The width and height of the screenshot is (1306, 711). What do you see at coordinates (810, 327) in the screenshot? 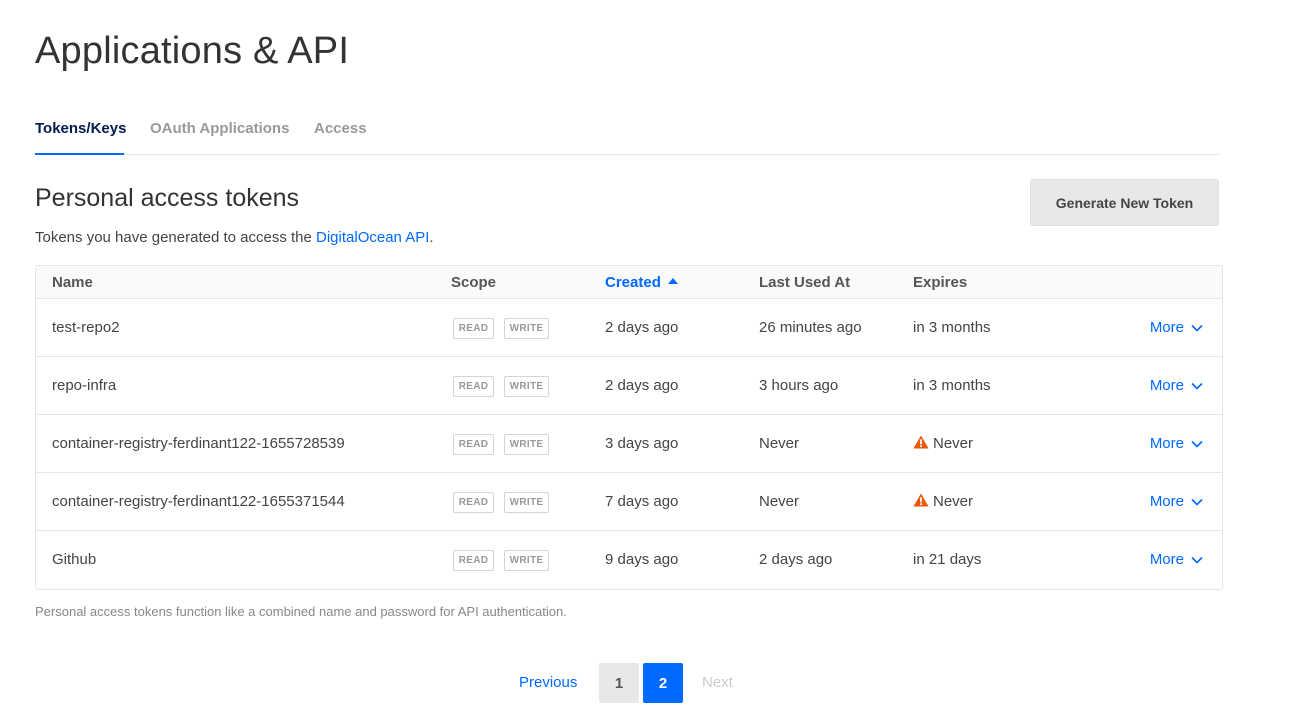
I see `token-last-used: 26 minutes ago` at bounding box center [810, 327].